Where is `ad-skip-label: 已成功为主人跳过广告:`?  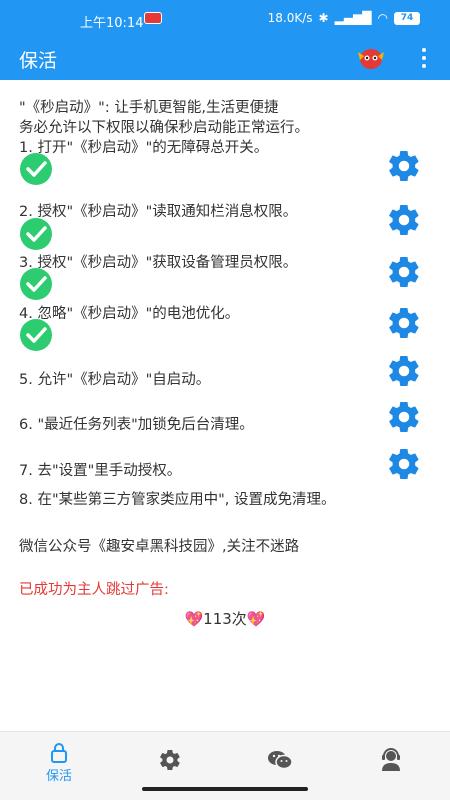
ad-skip-label: 已成功为主人跳过广告: is located at coordinates (94, 590).